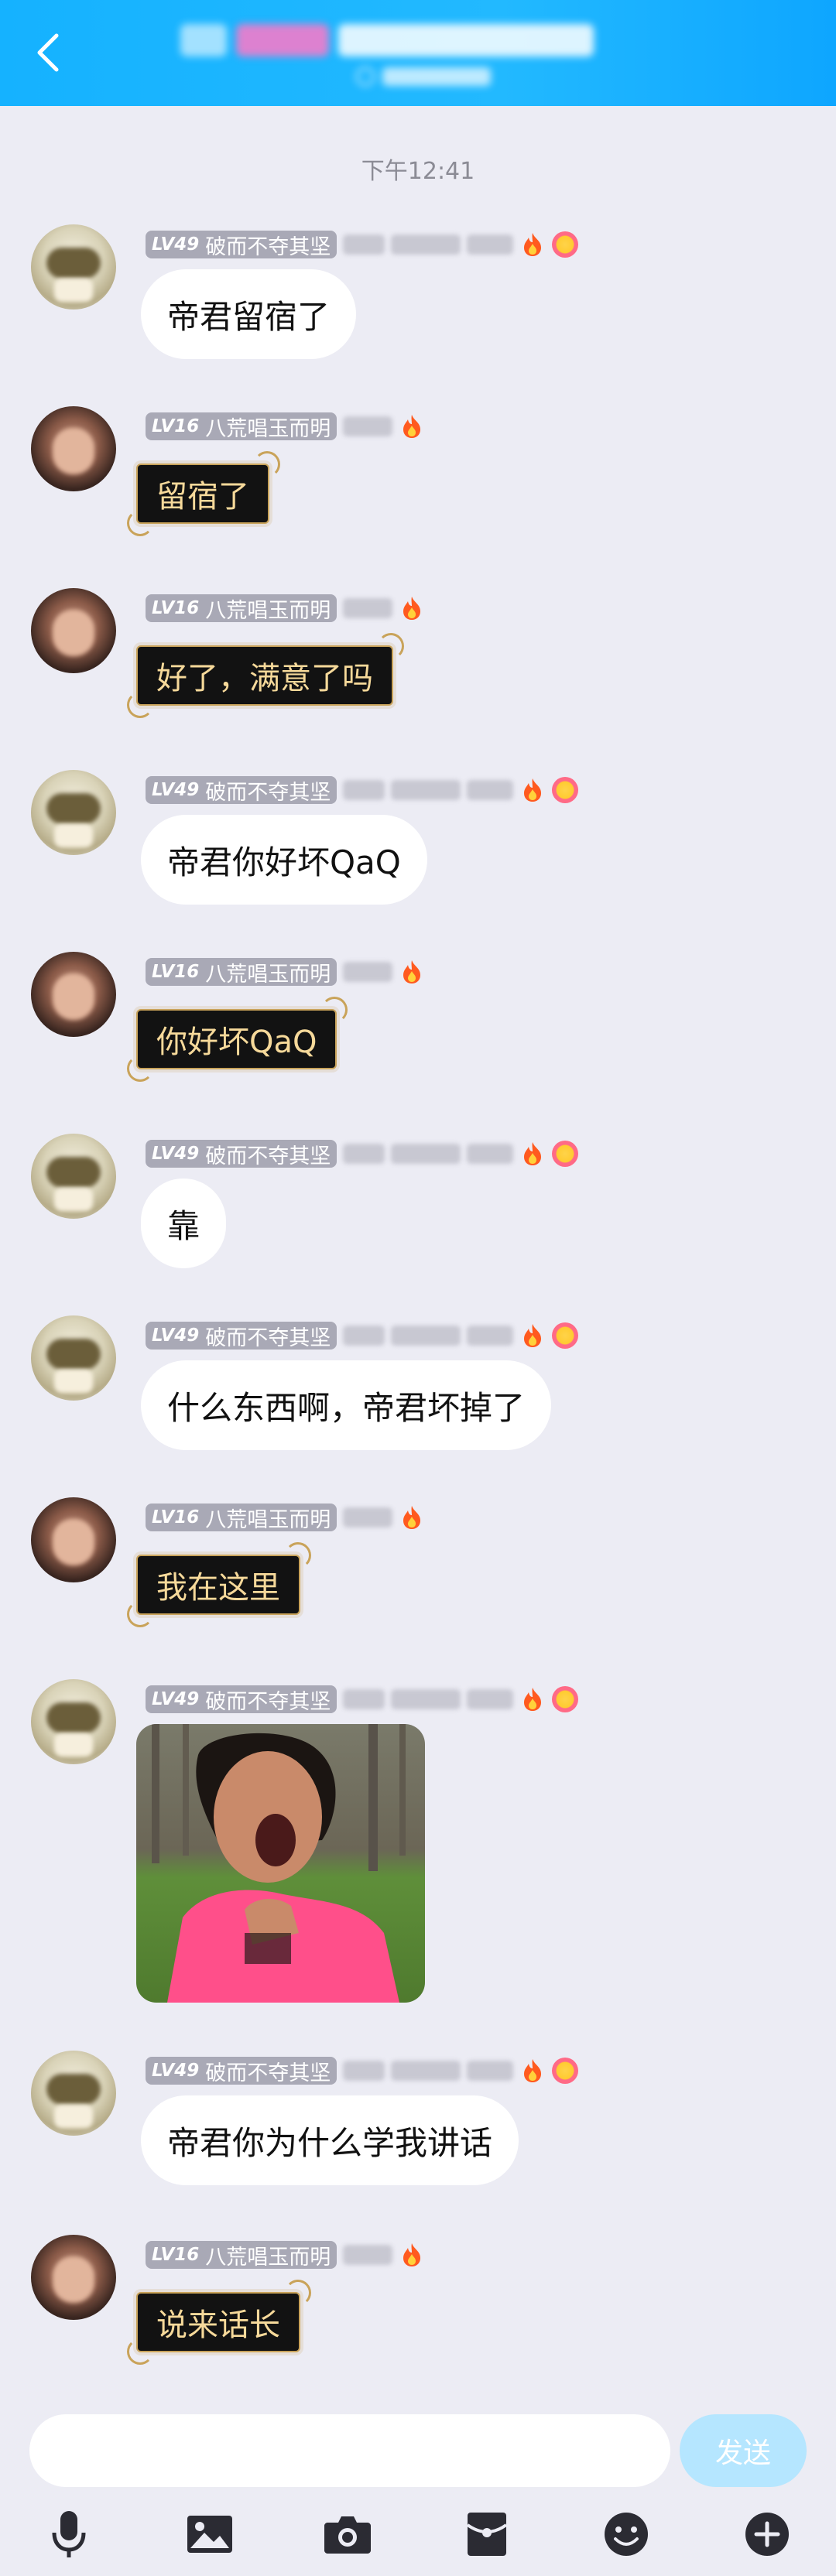 The image size is (836, 2576). Describe the element at coordinates (418, 662) in the screenshot. I see `message-item: LV16 八荒唱玉而明 好了，满意了吗` at that location.